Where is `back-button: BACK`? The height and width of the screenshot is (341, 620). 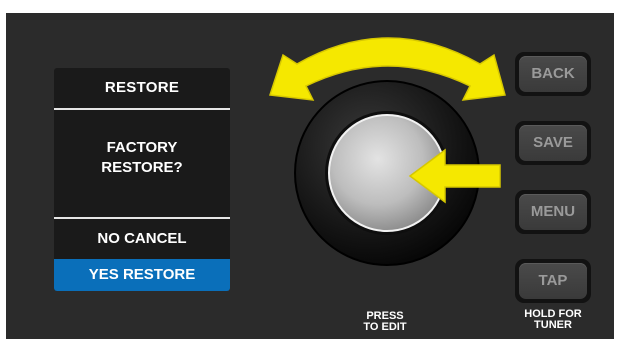 back-button: BACK is located at coordinates (553, 74).